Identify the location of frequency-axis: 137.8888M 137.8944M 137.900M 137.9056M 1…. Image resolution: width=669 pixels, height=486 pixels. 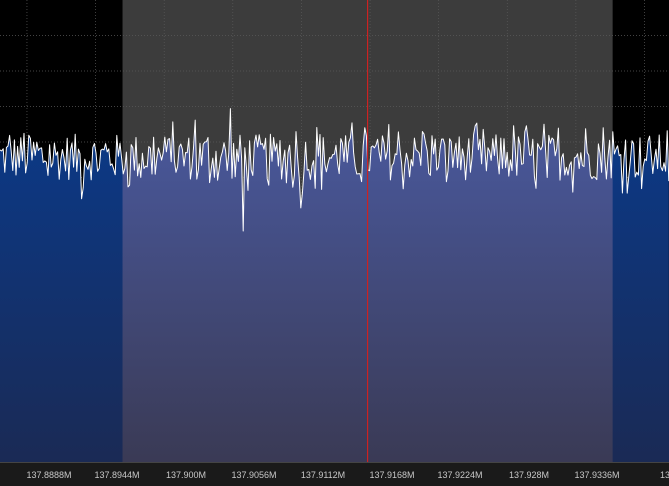
(334, 474).